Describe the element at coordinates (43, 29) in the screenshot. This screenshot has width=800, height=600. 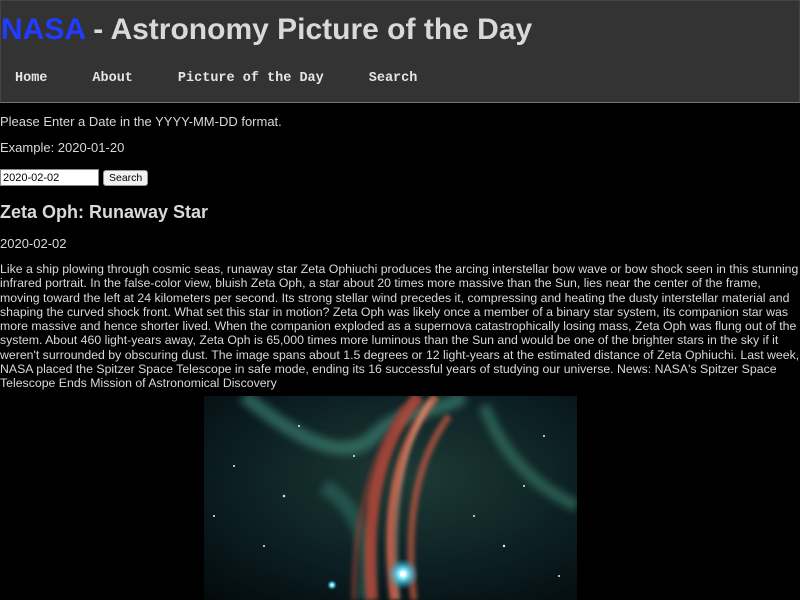
I see `nasa-brand-link: NASA` at that location.